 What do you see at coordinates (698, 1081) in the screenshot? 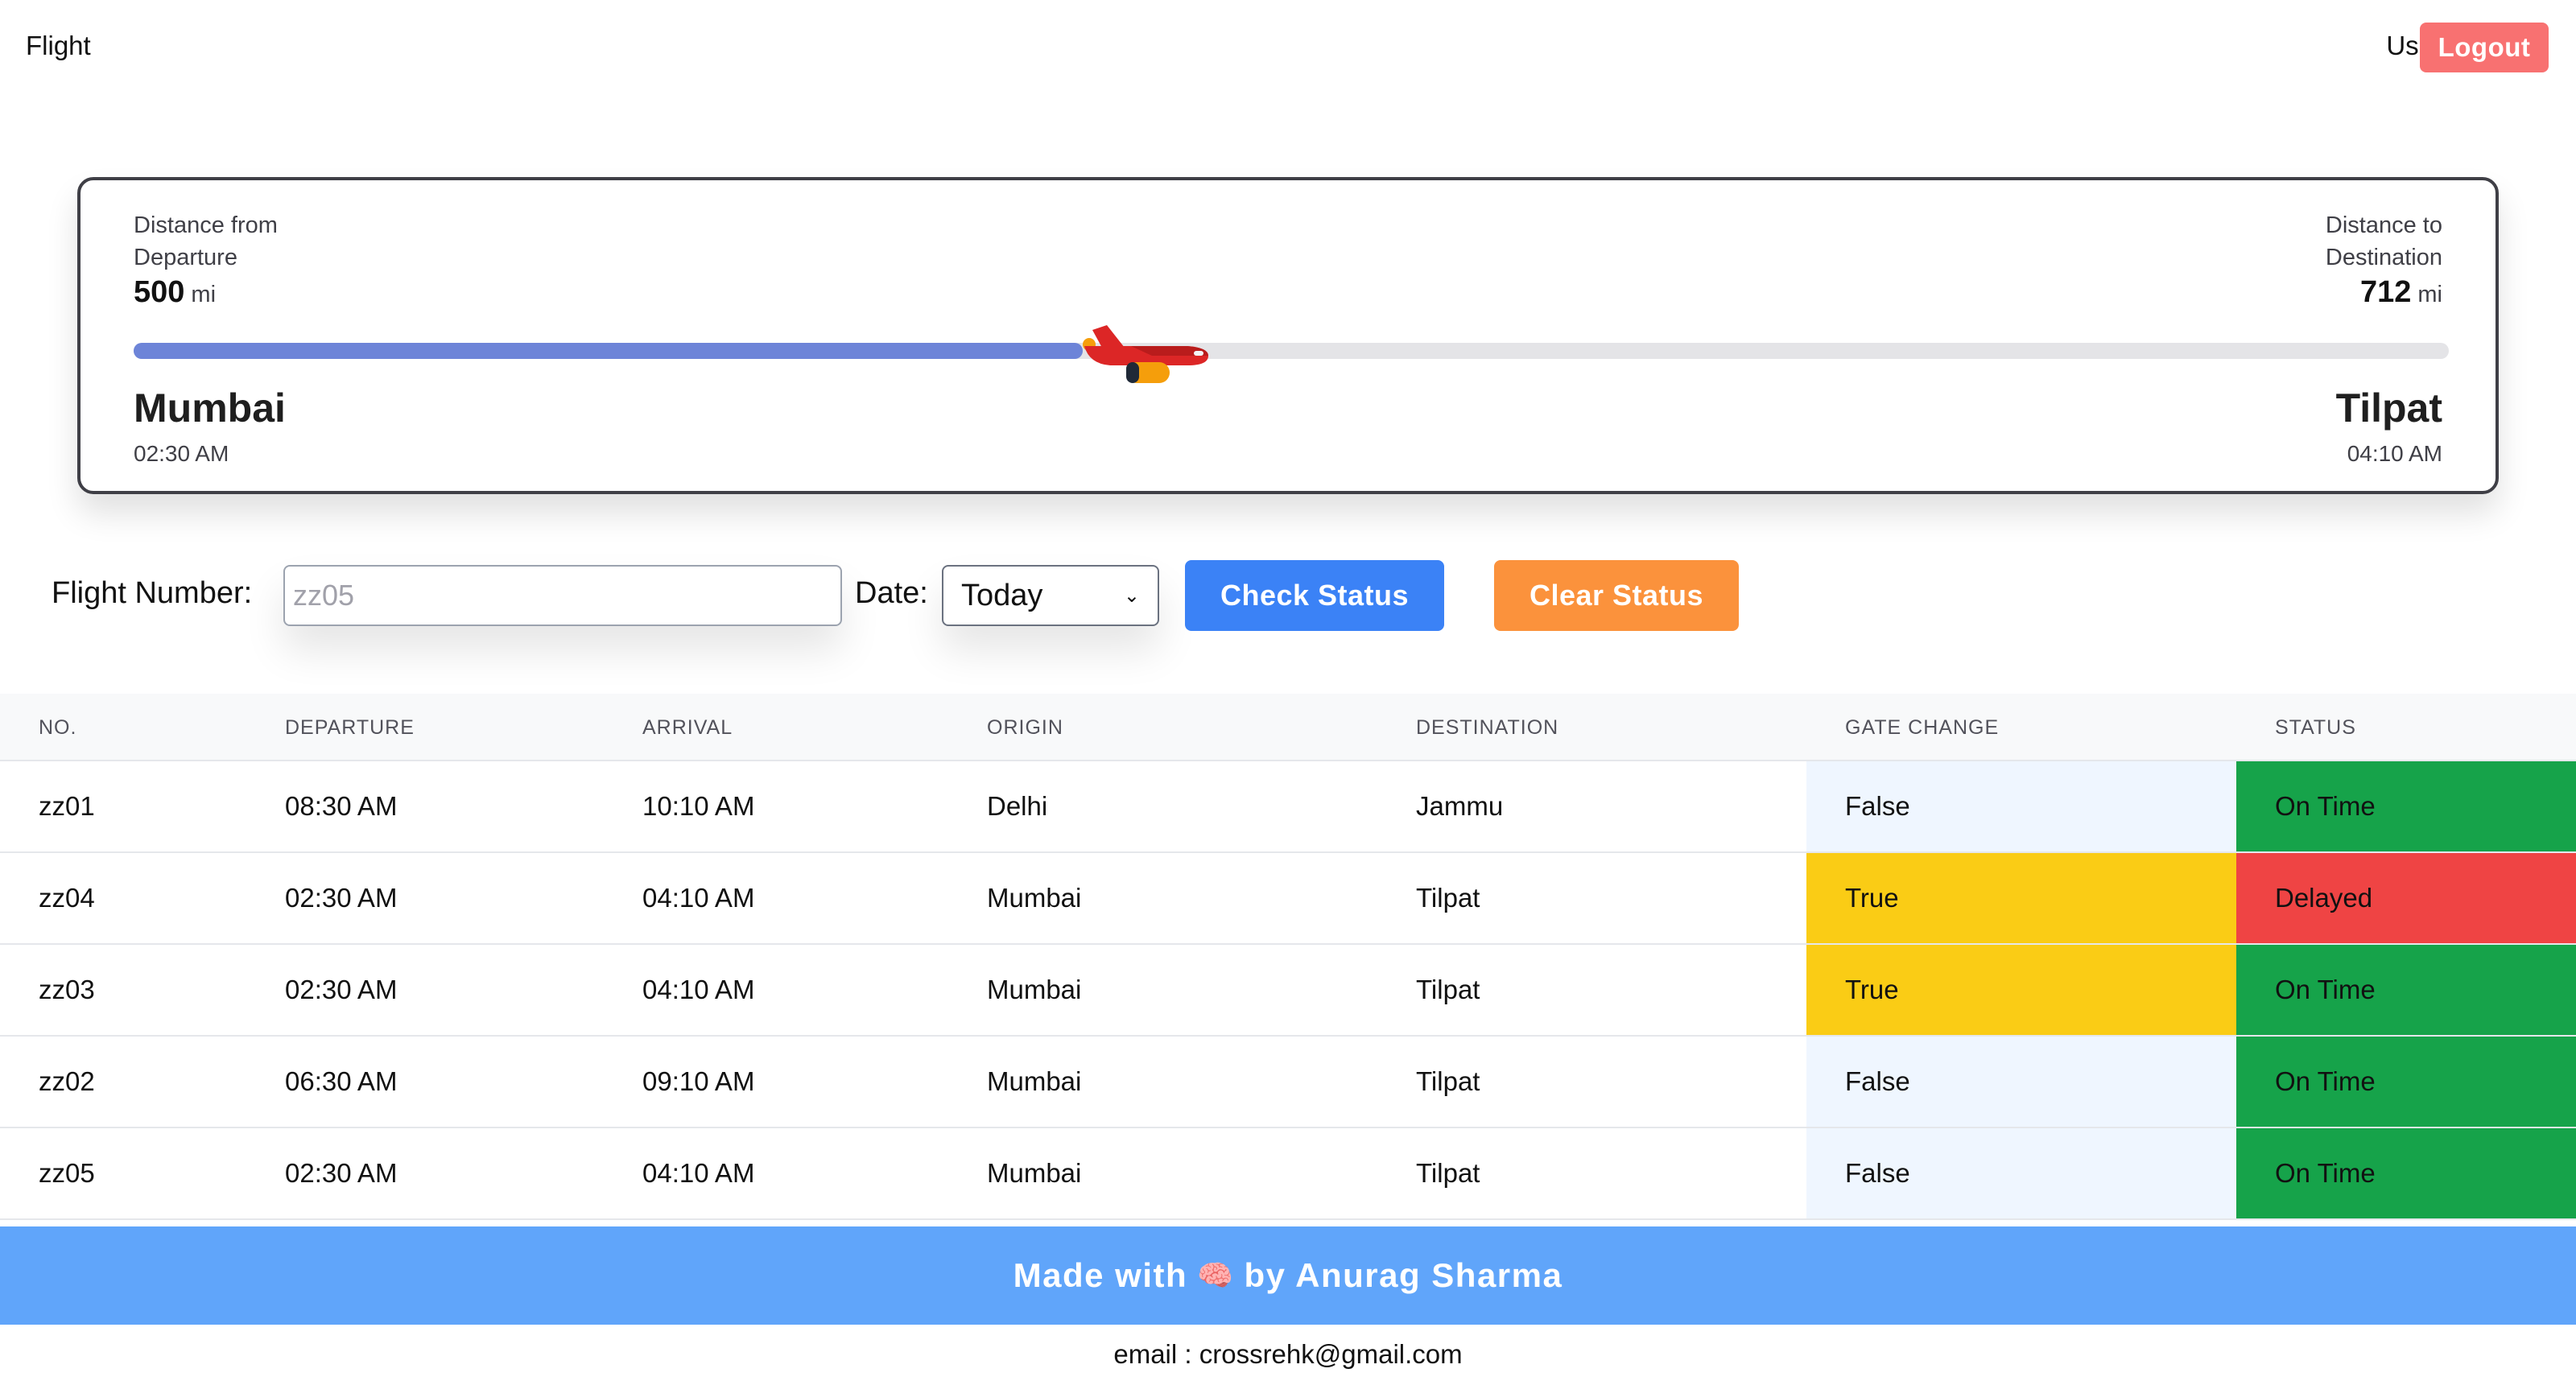
I see `cell-arrival: 09:10 AM` at bounding box center [698, 1081].